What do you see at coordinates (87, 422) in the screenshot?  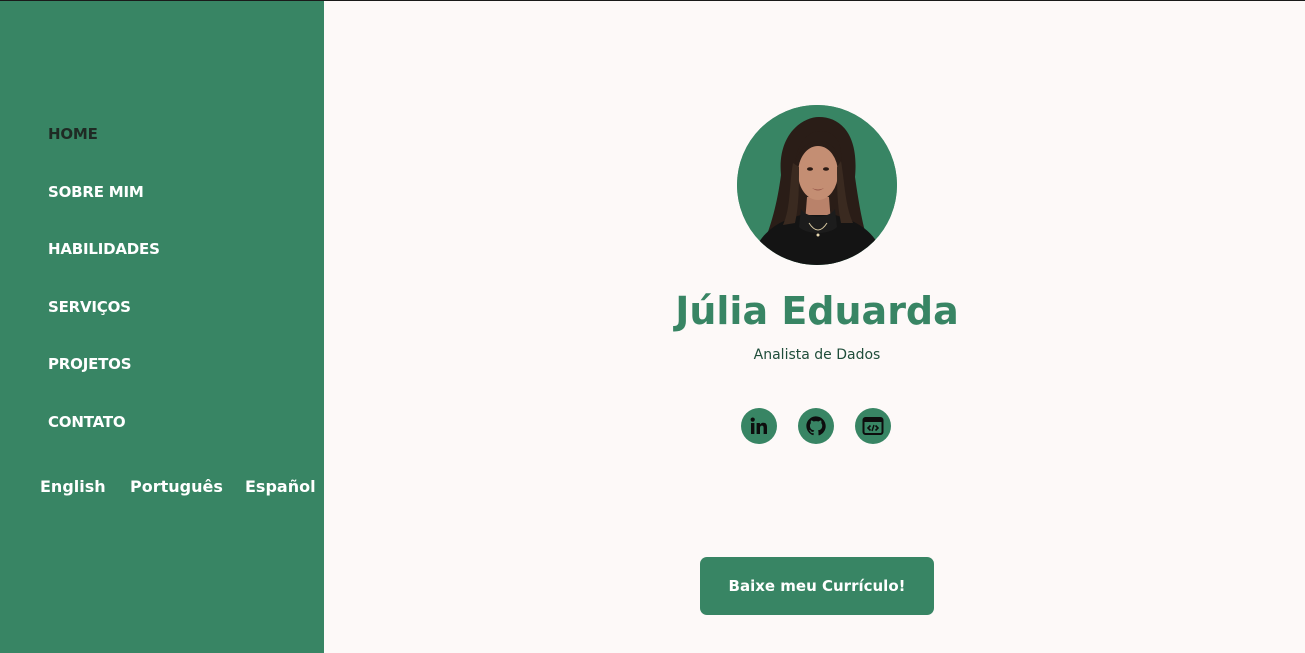 I see `nav-item-contato: CONTATO` at bounding box center [87, 422].